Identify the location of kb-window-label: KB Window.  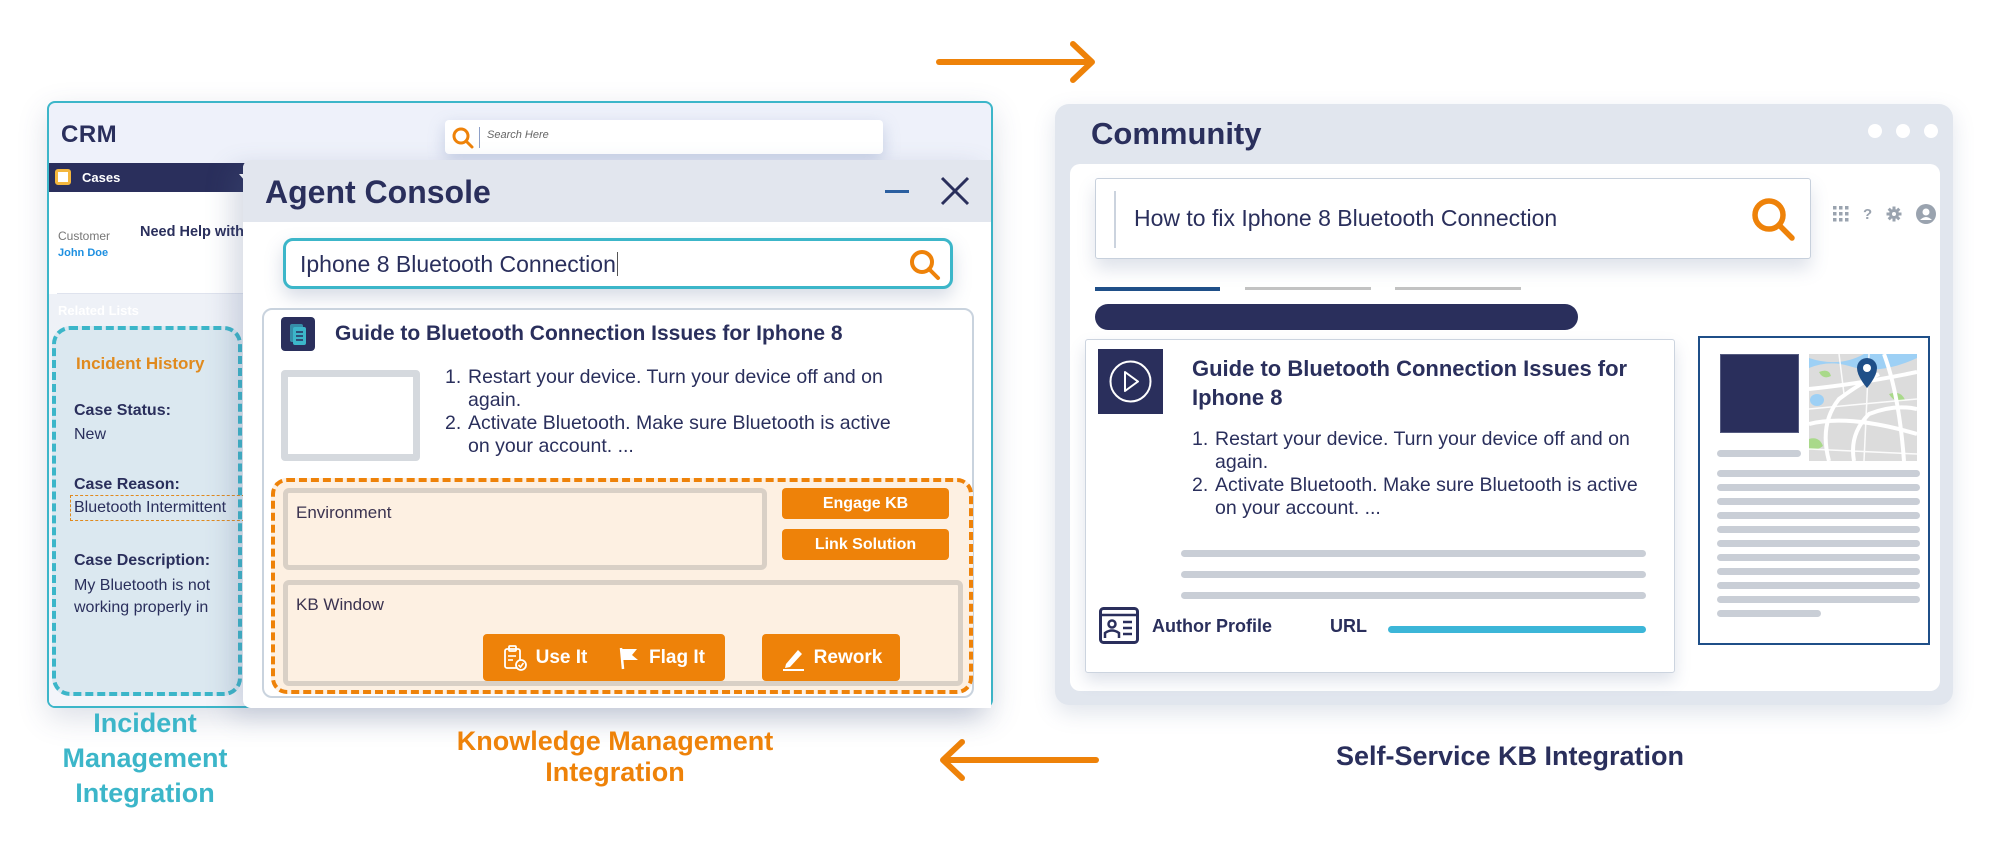
(340, 604).